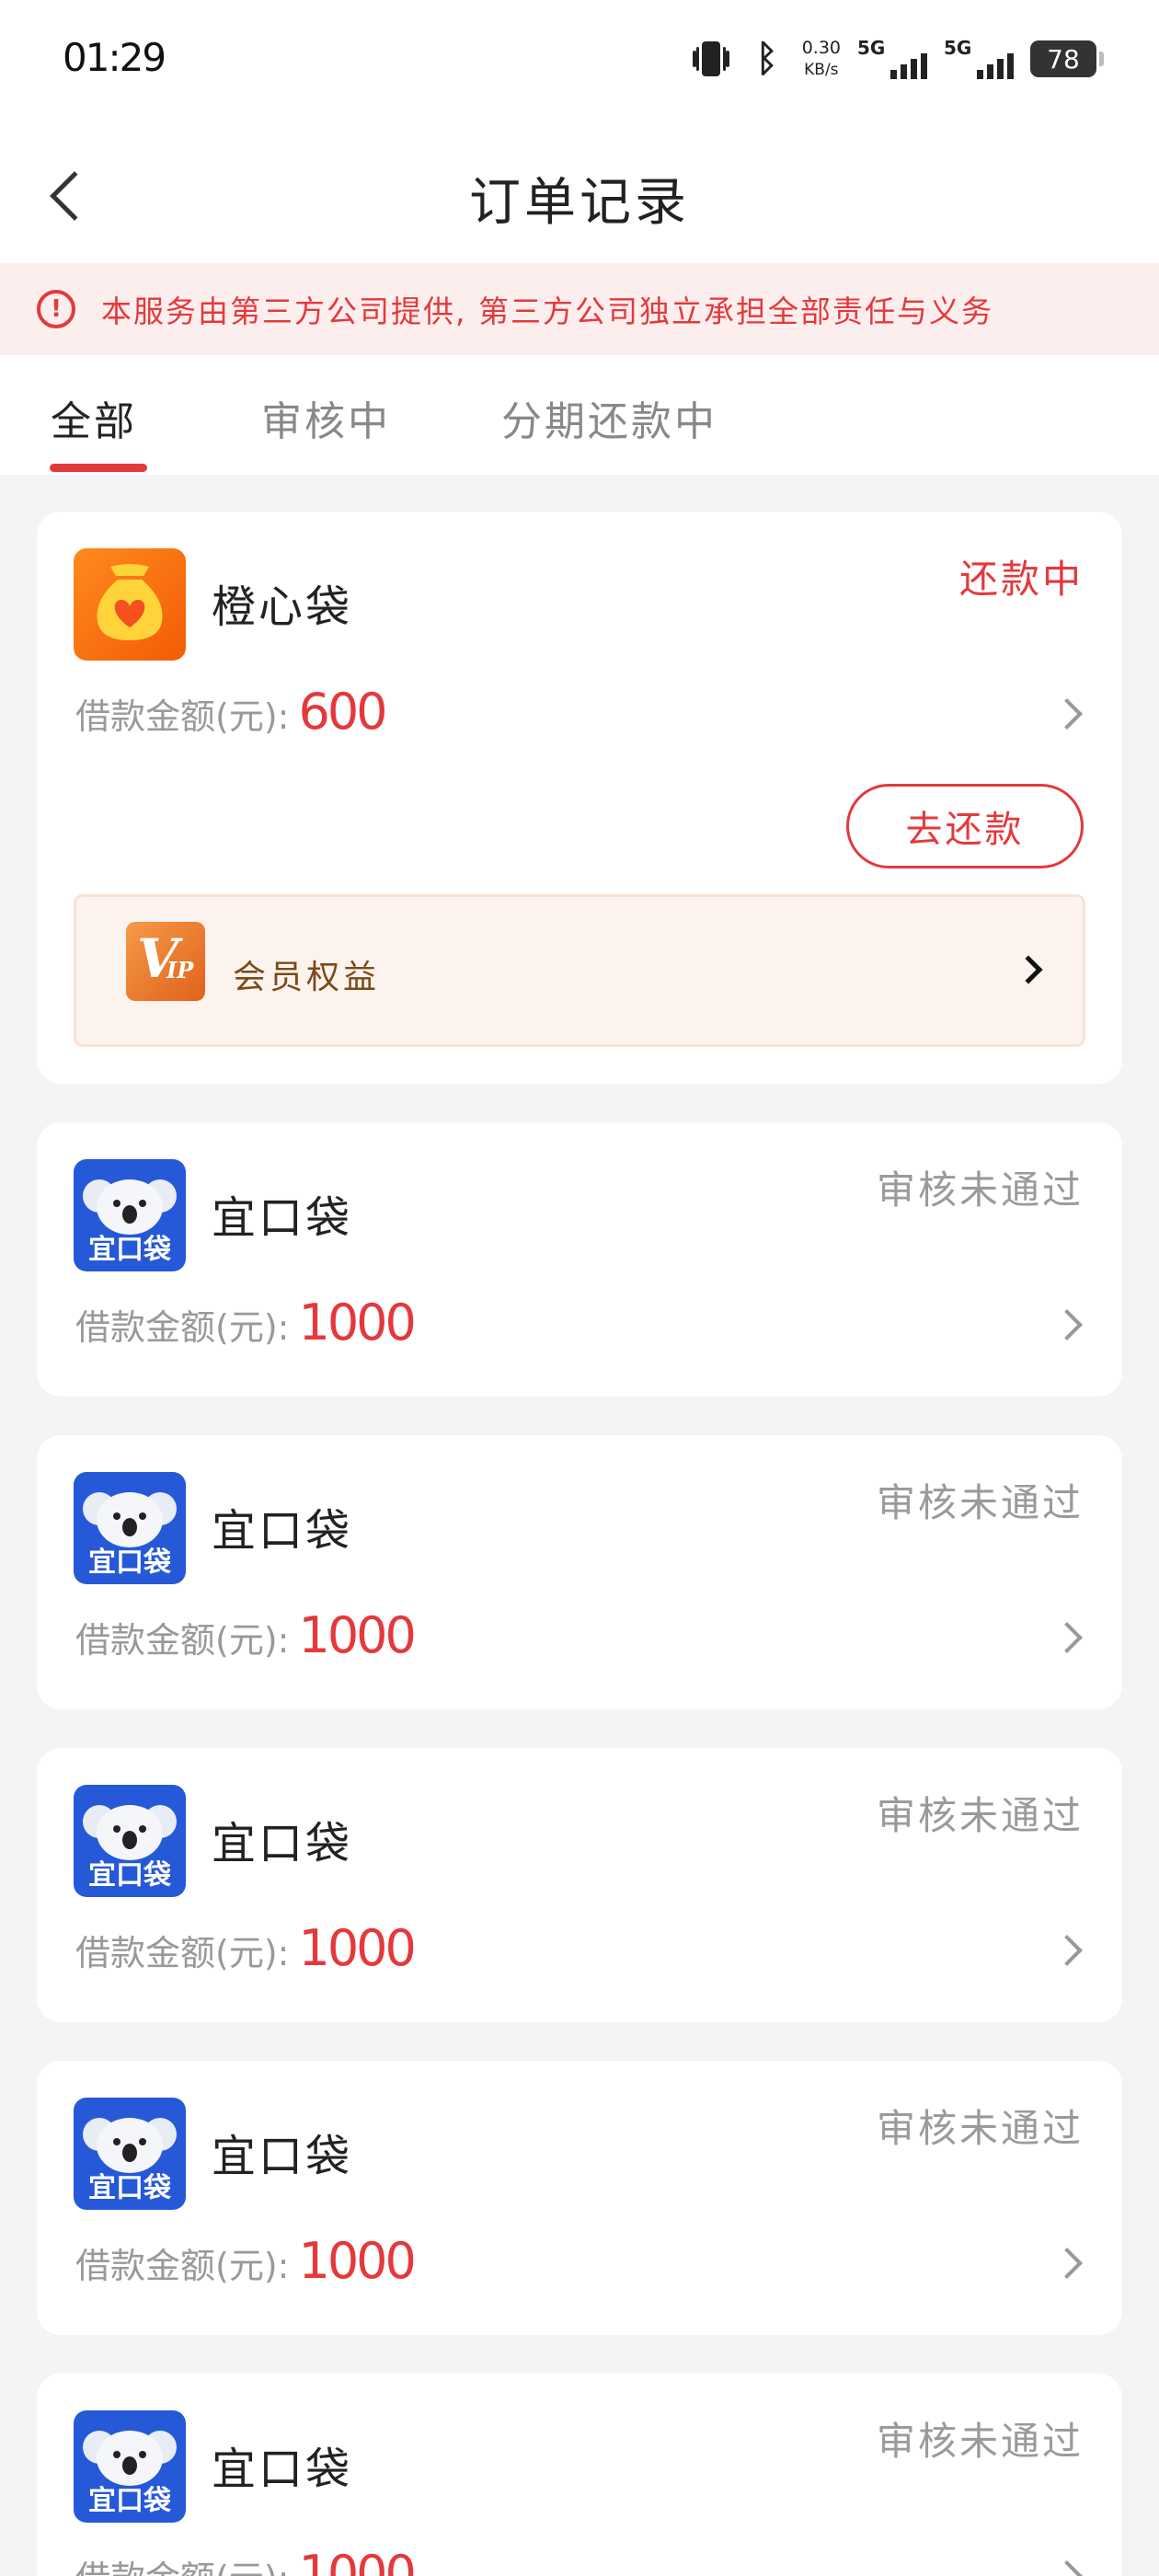 The height and width of the screenshot is (2576, 1159). I want to click on network-speed: 0.30 KB/s, so click(821, 59).